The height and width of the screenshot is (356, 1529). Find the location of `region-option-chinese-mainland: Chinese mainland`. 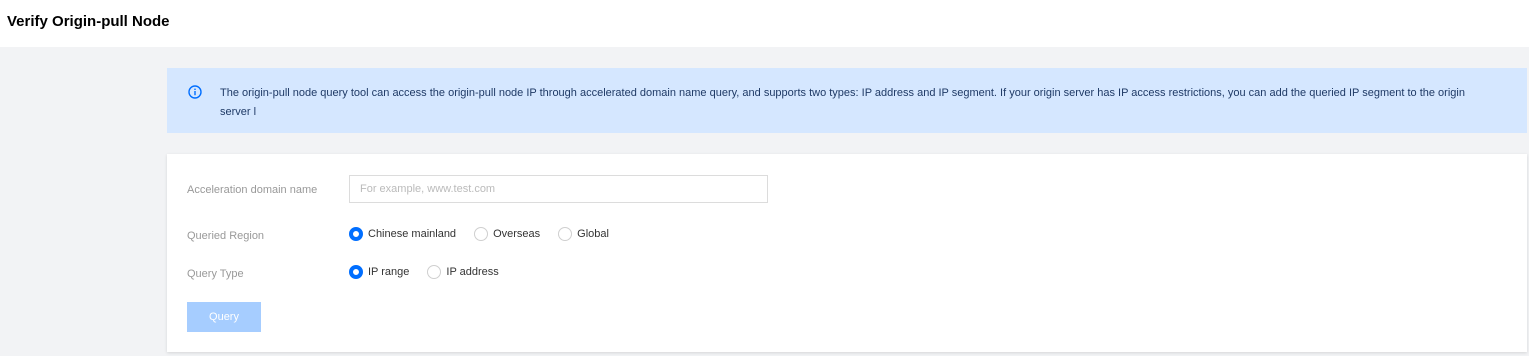

region-option-chinese-mainland: Chinese mainland is located at coordinates (402, 234).